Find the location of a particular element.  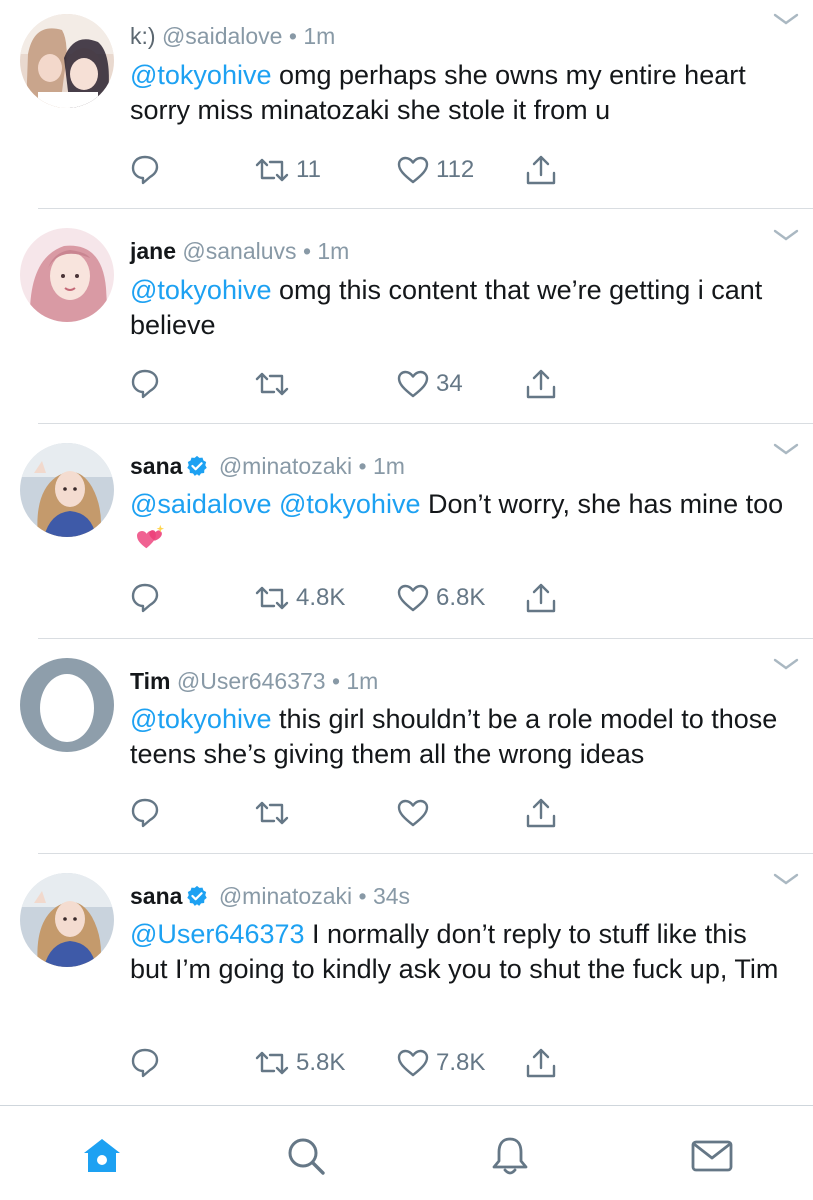

tab-home is located at coordinates (102, 1156).